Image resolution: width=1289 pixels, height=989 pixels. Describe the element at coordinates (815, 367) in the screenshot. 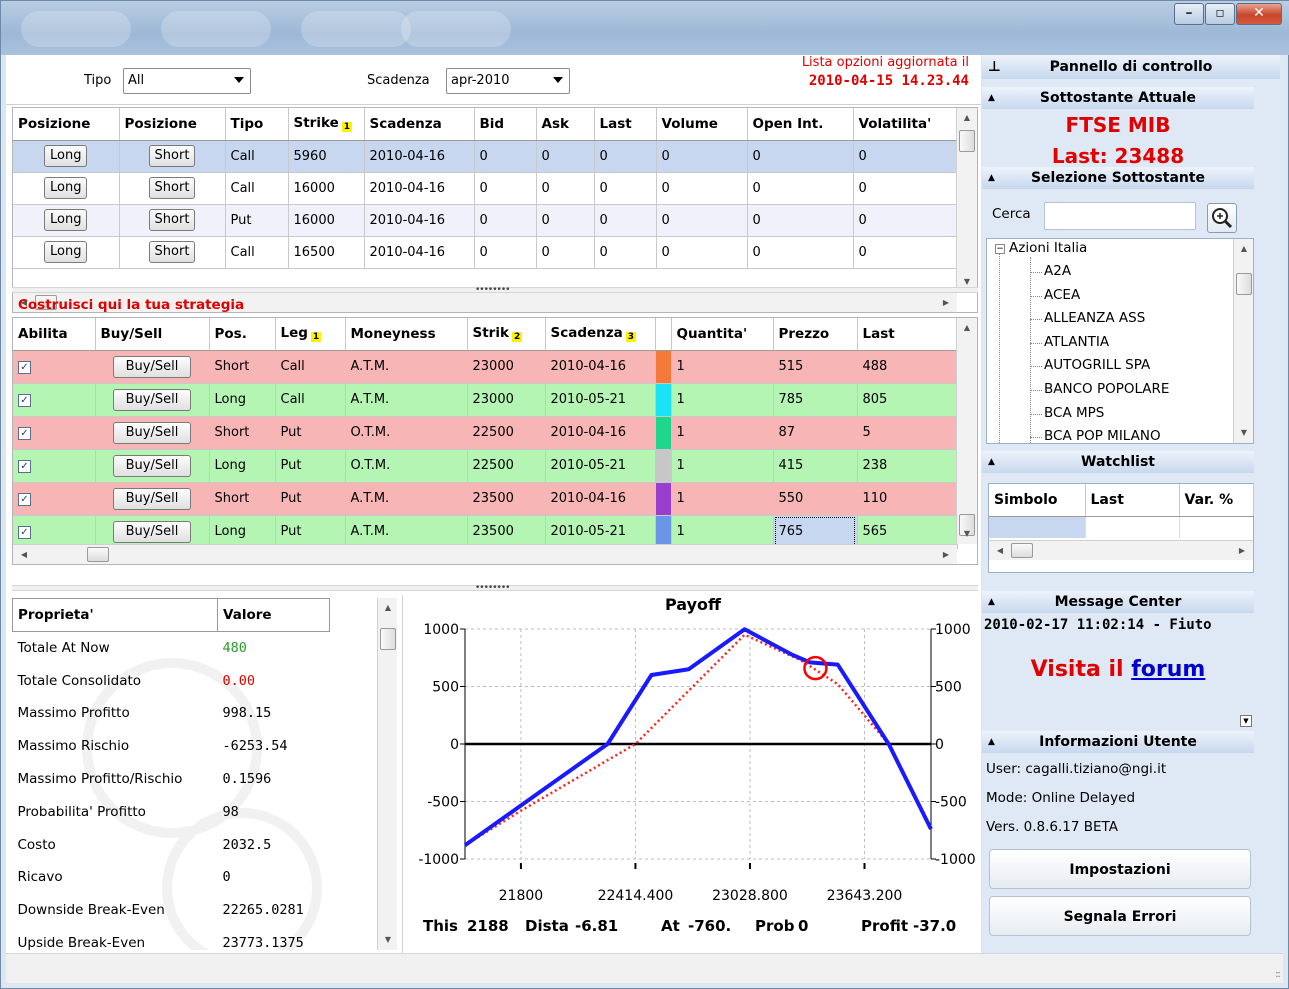

I see `cell-prezzo: 515` at that location.